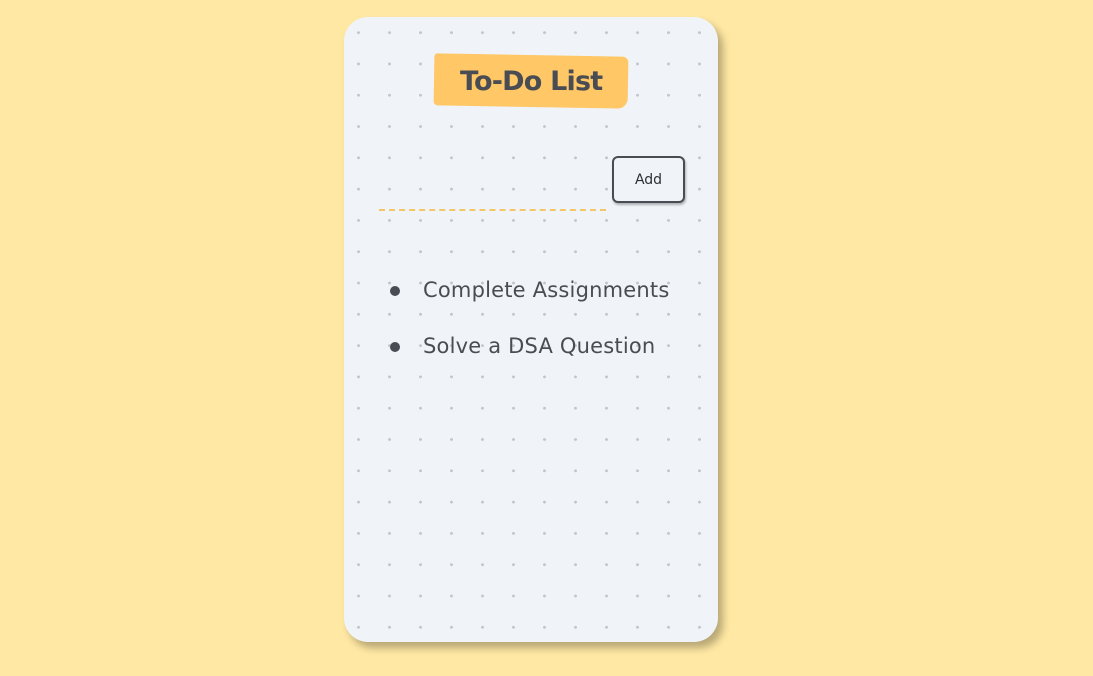 This screenshot has width=1093, height=676. I want to click on page-title: To-Do List, so click(531, 81).